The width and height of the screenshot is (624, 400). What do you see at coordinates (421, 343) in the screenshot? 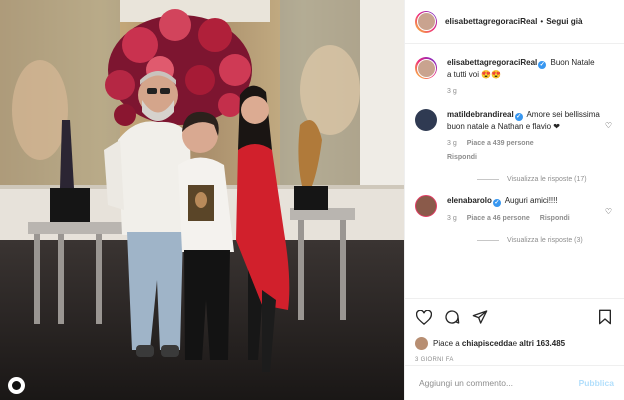
I see `liker-avatar` at bounding box center [421, 343].